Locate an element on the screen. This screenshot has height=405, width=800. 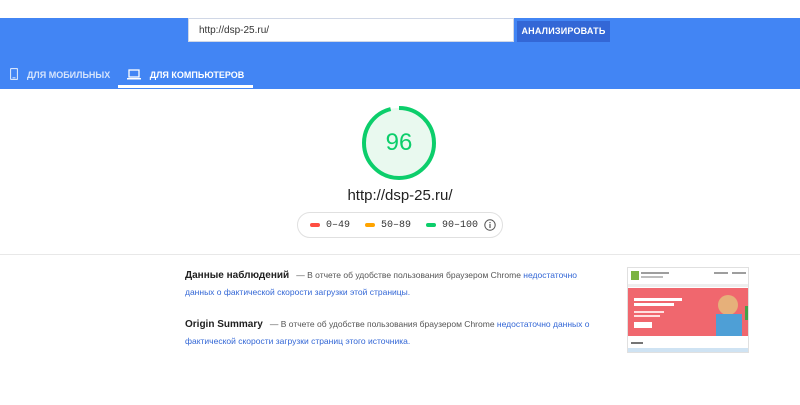
legend-item-average: 50–89 is located at coordinates (388, 225).